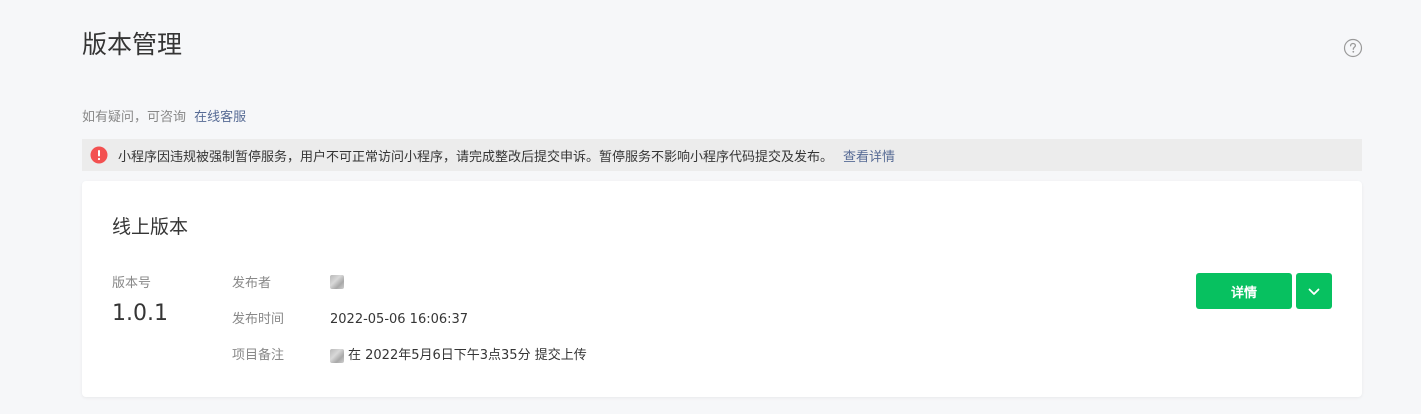 The width and height of the screenshot is (1421, 414). What do you see at coordinates (337, 356) in the screenshot?
I see `remark-avatar` at bounding box center [337, 356].